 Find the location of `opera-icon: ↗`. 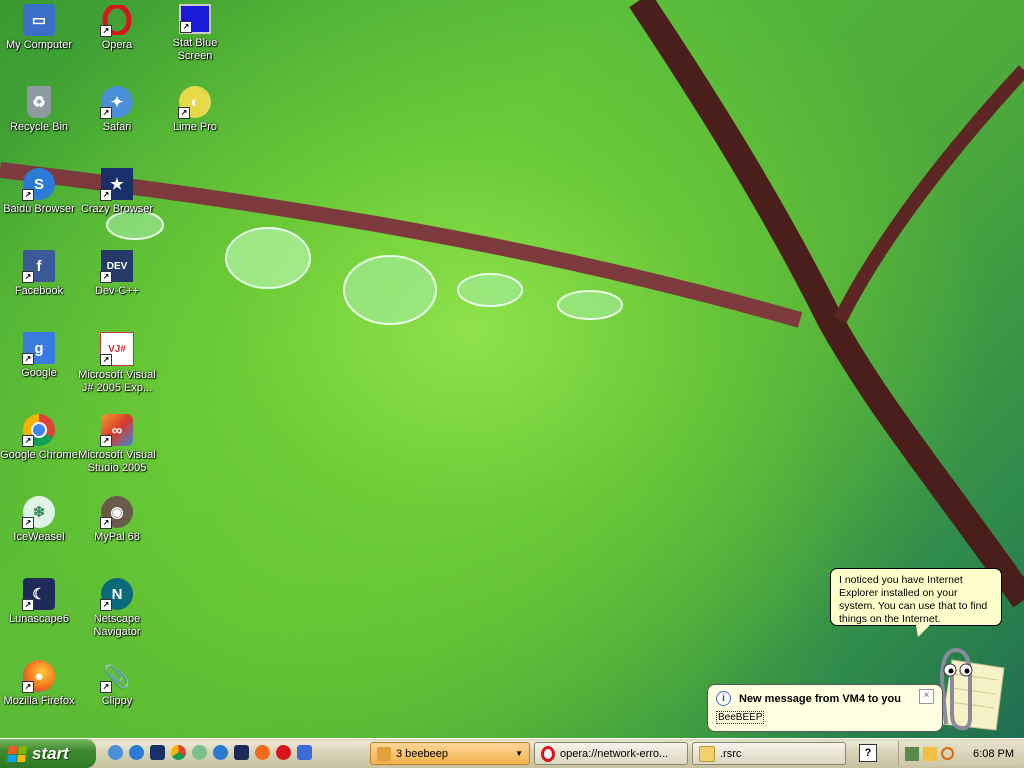

opera-icon: ↗ is located at coordinates (116, 20).